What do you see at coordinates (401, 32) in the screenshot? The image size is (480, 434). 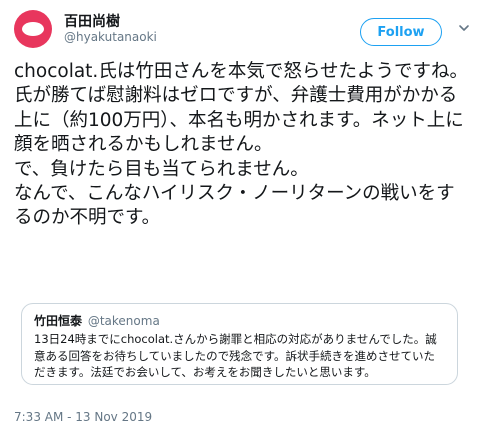 I see `follow-button: Follow` at bounding box center [401, 32].